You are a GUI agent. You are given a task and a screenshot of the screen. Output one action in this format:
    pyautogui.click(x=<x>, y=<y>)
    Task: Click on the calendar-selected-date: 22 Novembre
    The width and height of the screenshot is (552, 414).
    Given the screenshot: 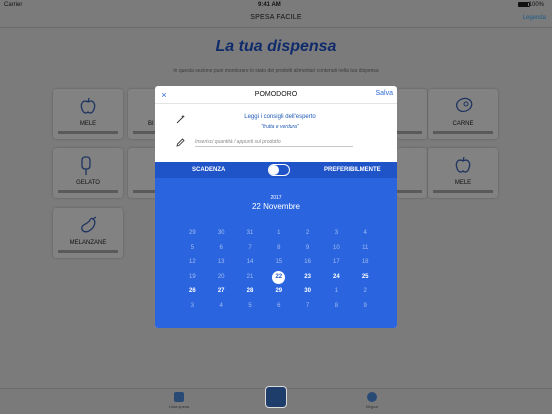 What is the action you would take?
    pyautogui.click(x=276, y=206)
    